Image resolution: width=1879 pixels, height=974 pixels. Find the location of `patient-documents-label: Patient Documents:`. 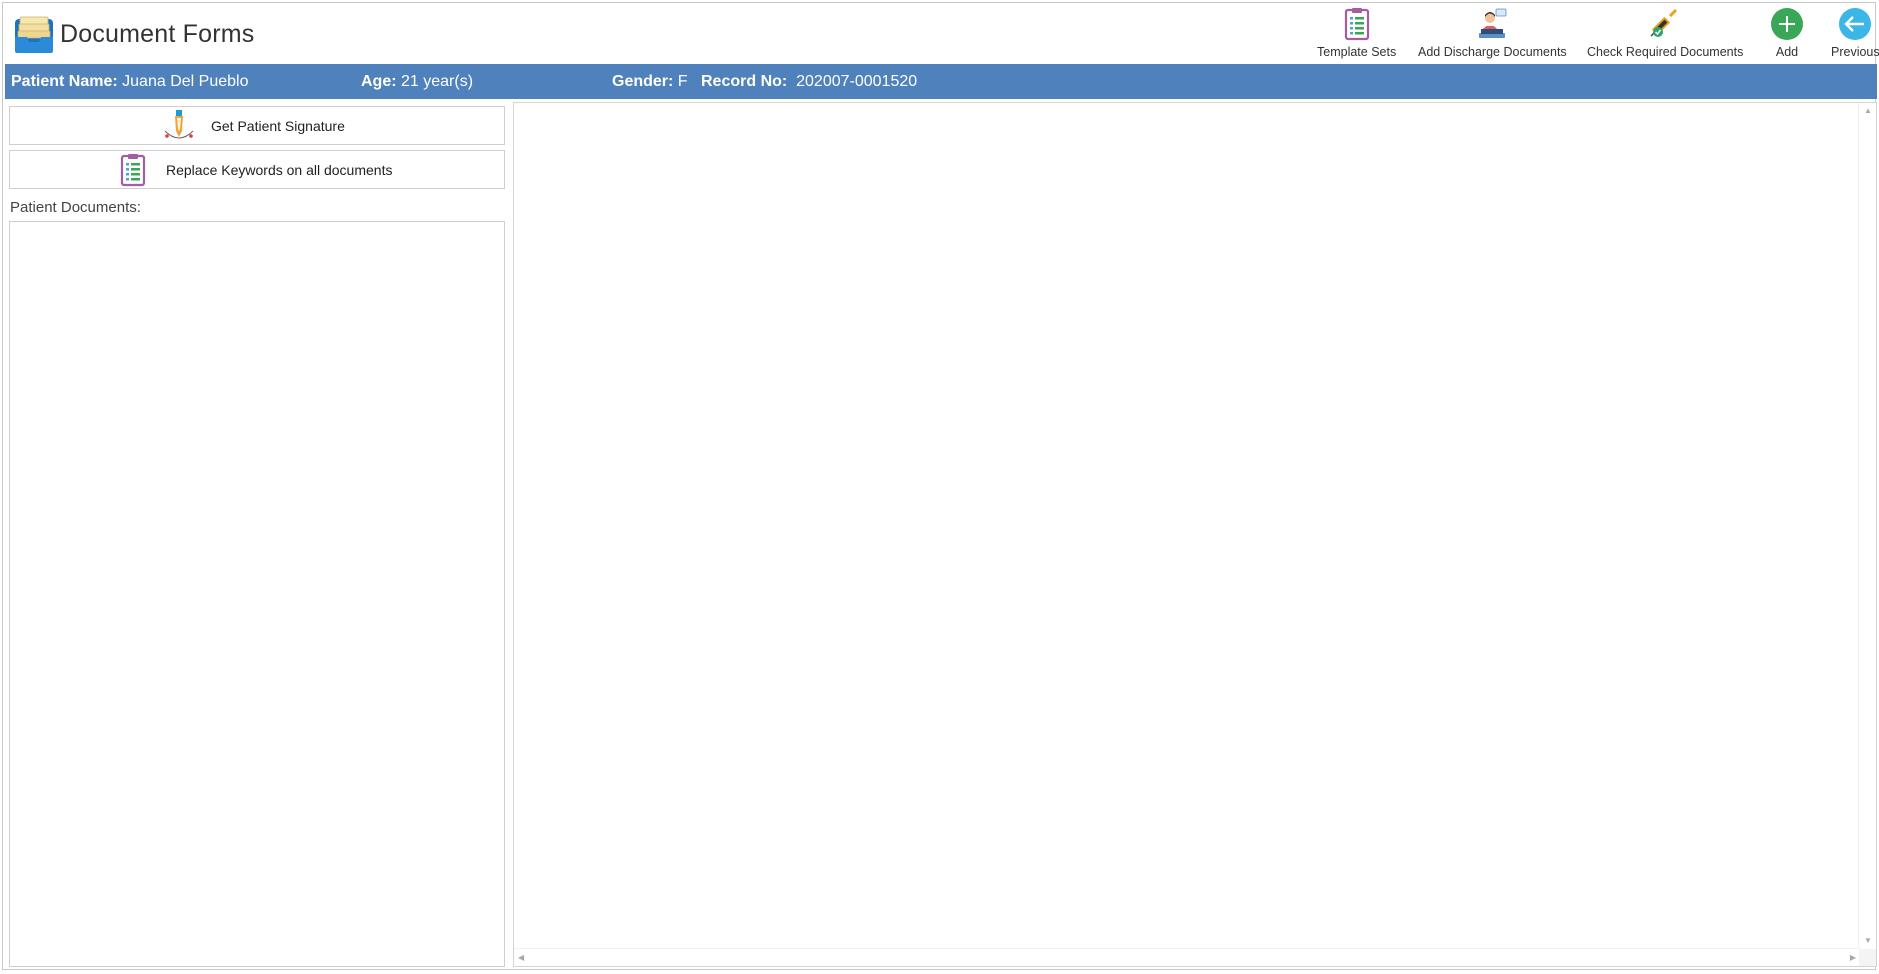

patient-documents-label: Patient Documents: is located at coordinates (75, 207).